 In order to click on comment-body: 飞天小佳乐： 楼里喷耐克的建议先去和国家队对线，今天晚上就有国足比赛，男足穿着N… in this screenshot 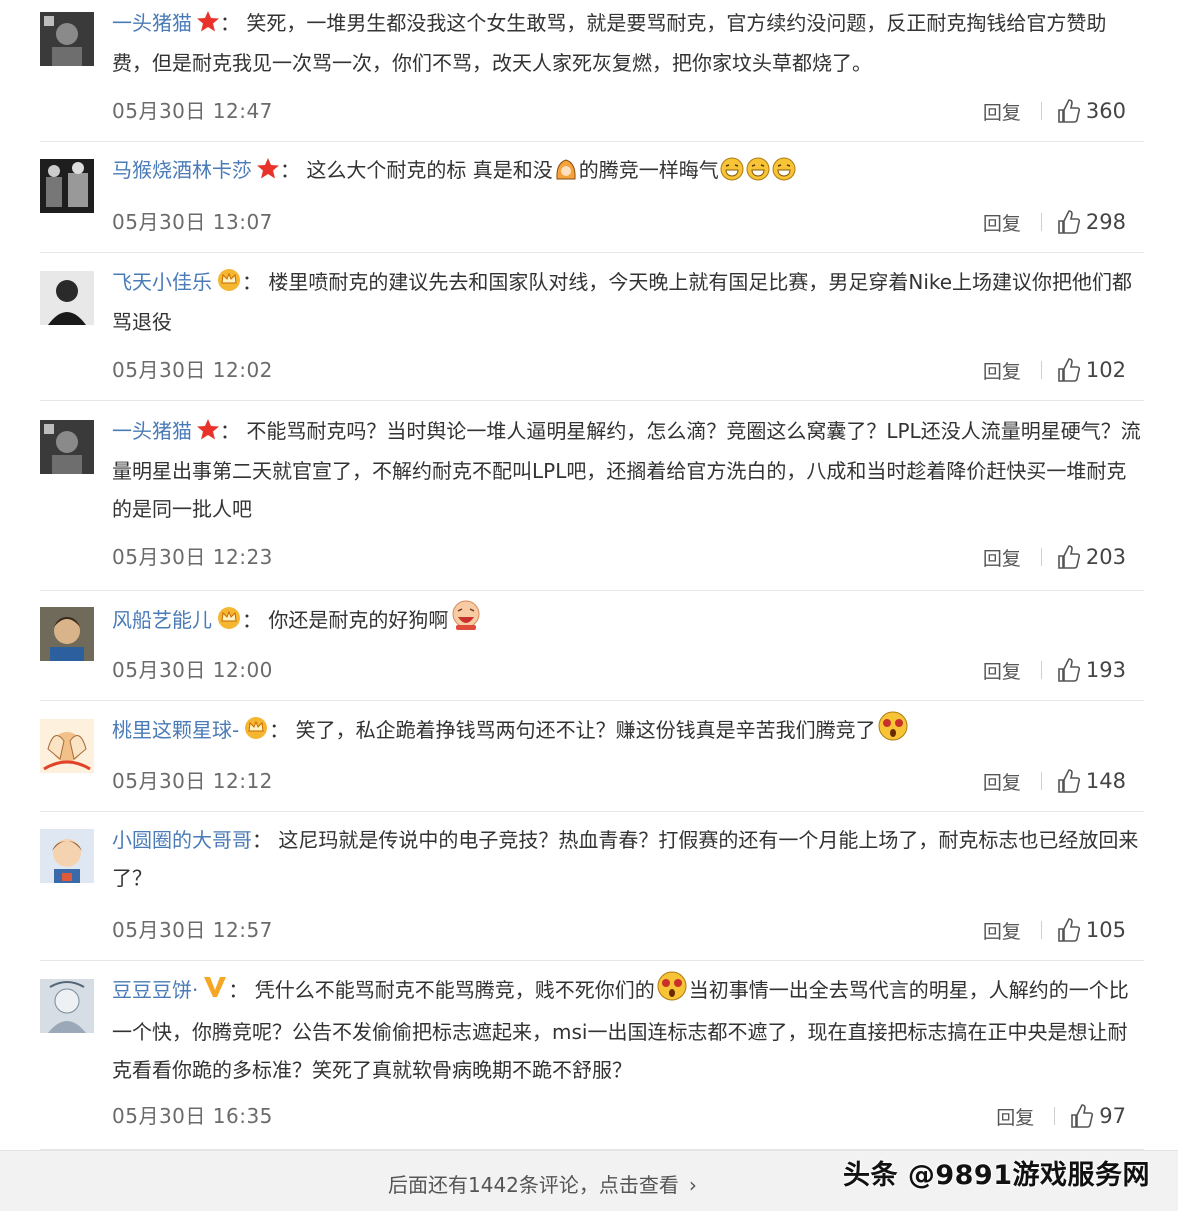, I will do `click(628, 326)`.